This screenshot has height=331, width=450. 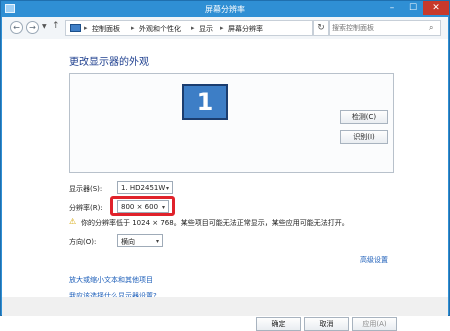 I want to click on search-input, so click(x=379, y=28).